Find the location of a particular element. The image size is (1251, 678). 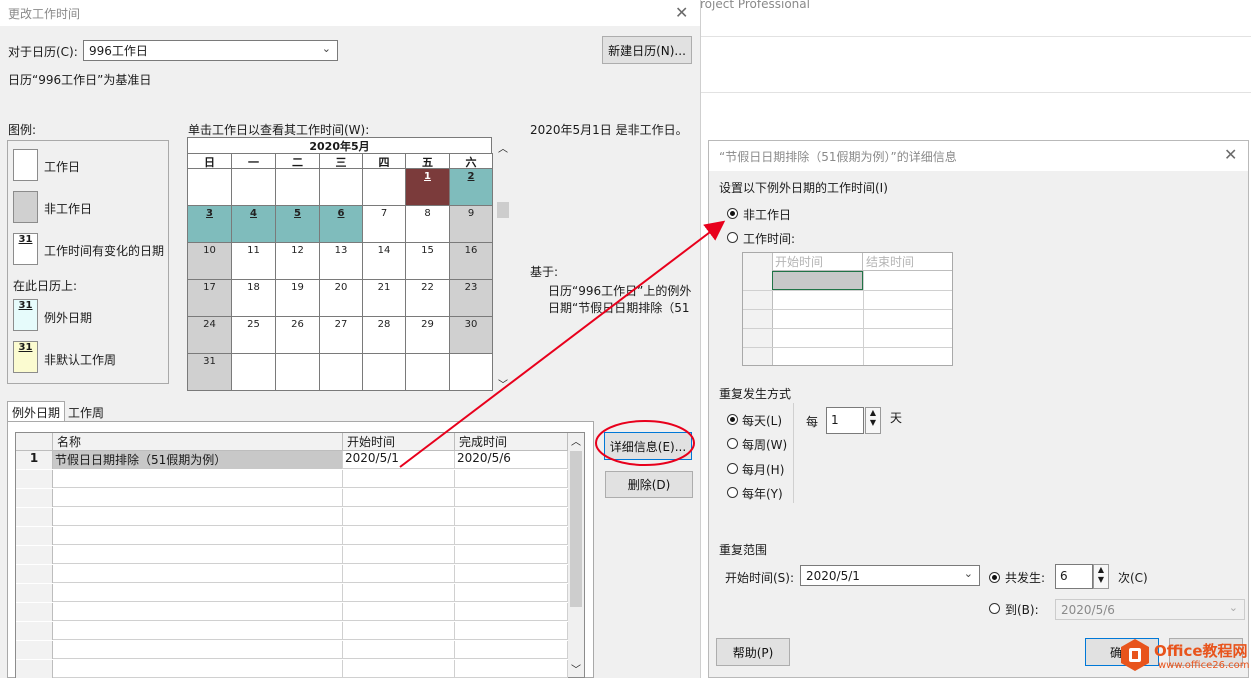

annotation-overlay is located at coordinates (562, 344).